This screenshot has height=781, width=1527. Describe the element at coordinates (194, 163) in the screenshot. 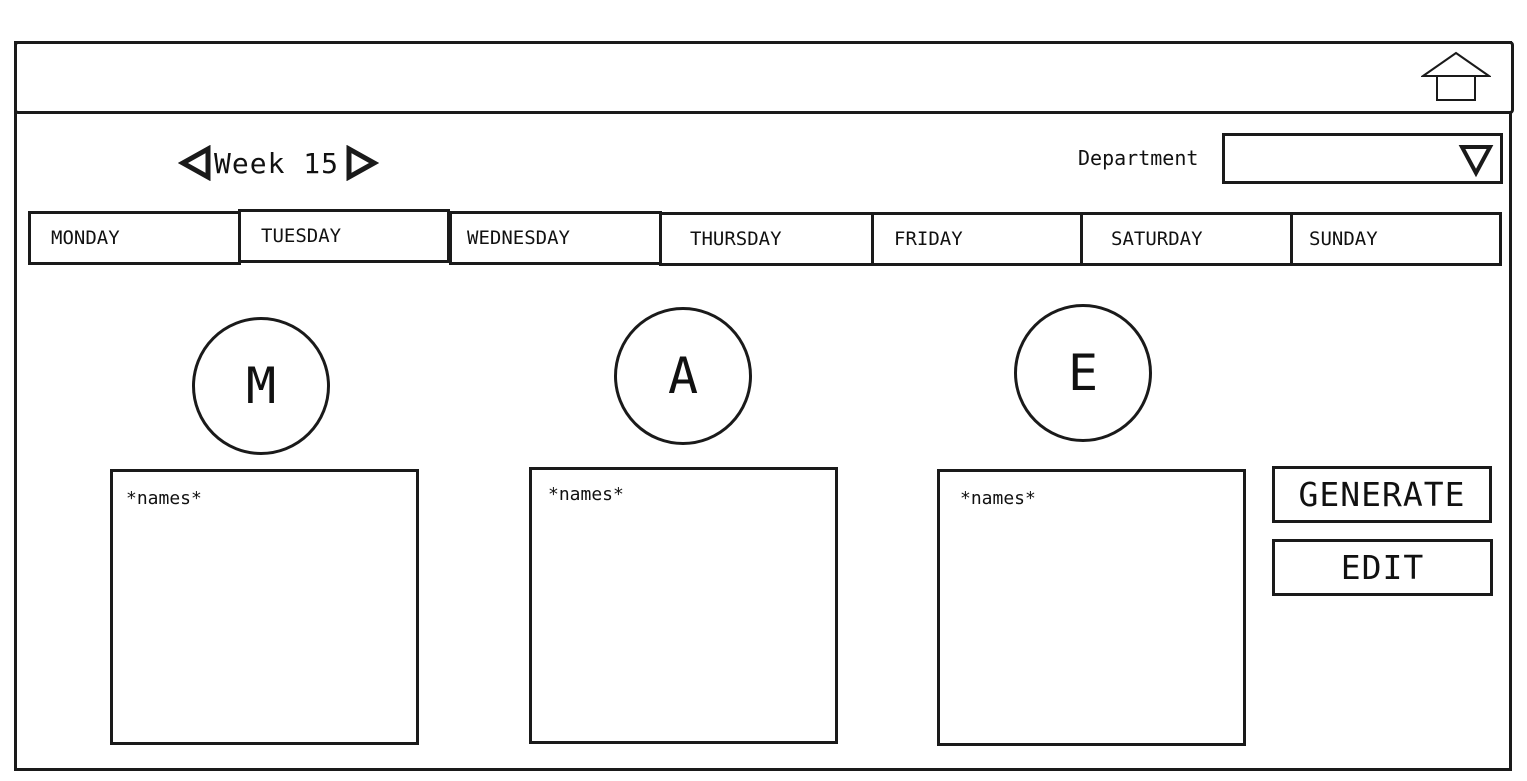

I see `triangle-left-icon` at that location.